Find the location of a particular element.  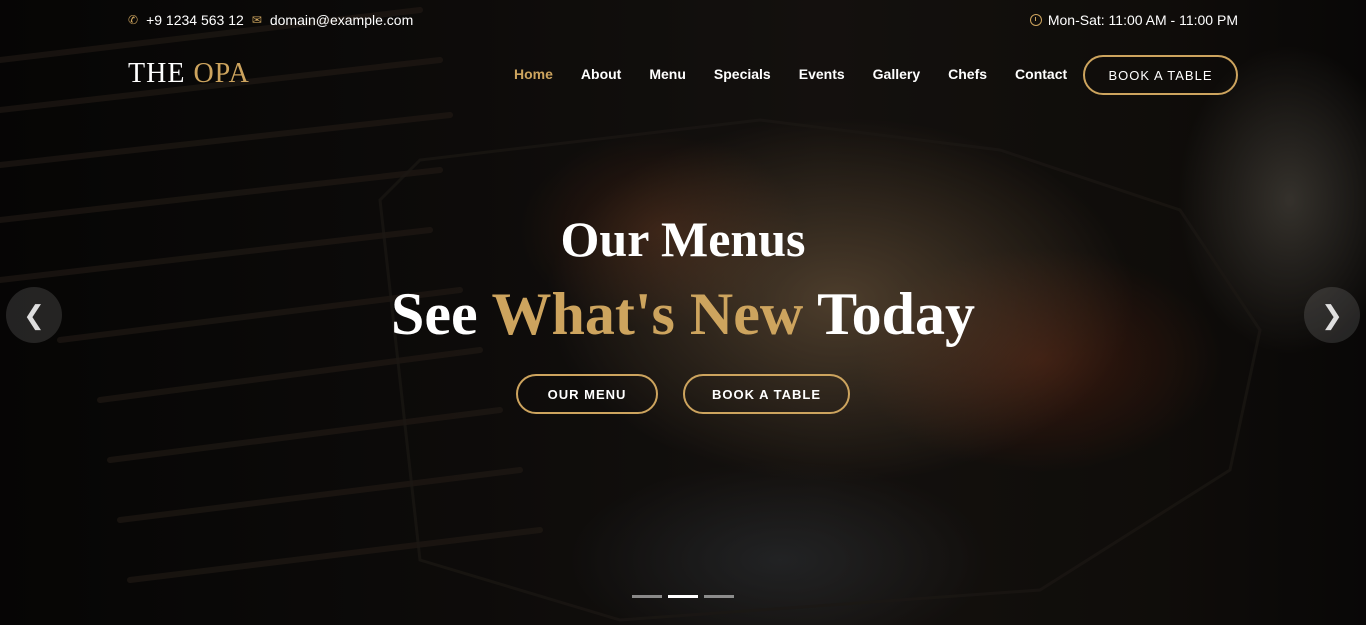

site-logo: THE OPA is located at coordinates (189, 74).